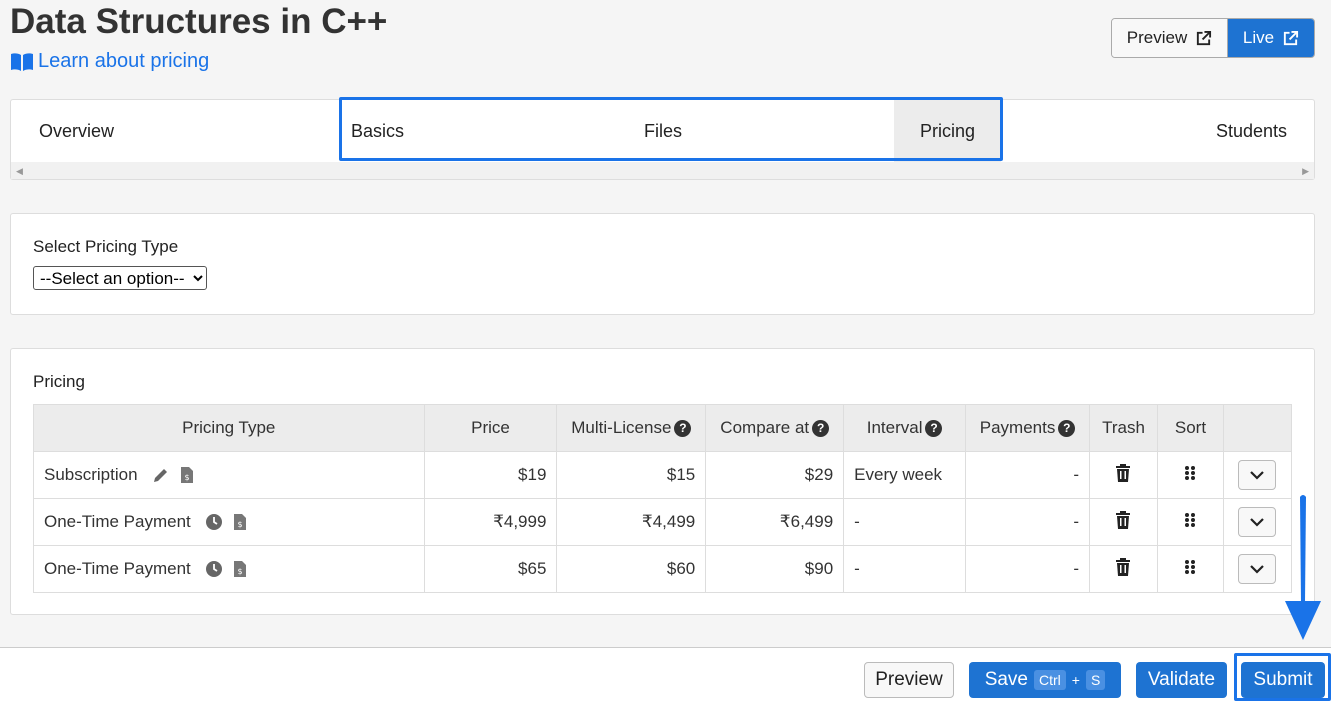  Describe the element at coordinates (229, 428) in the screenshot. I see `col-pricing-type: Pricing Type` at that location.